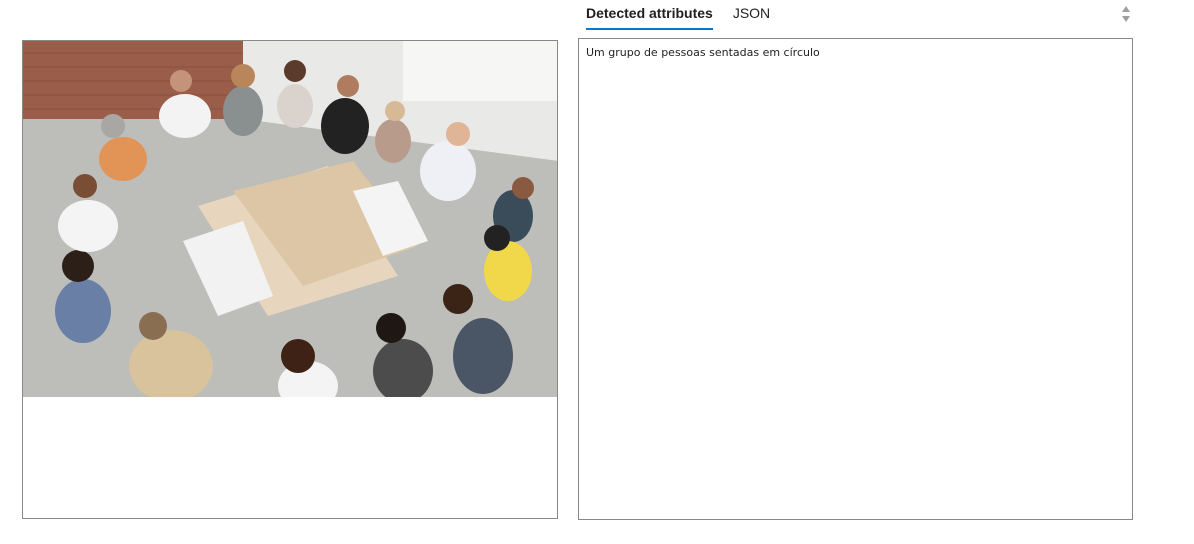  I want to click on arrow-up-icon, so click(1126, 9).